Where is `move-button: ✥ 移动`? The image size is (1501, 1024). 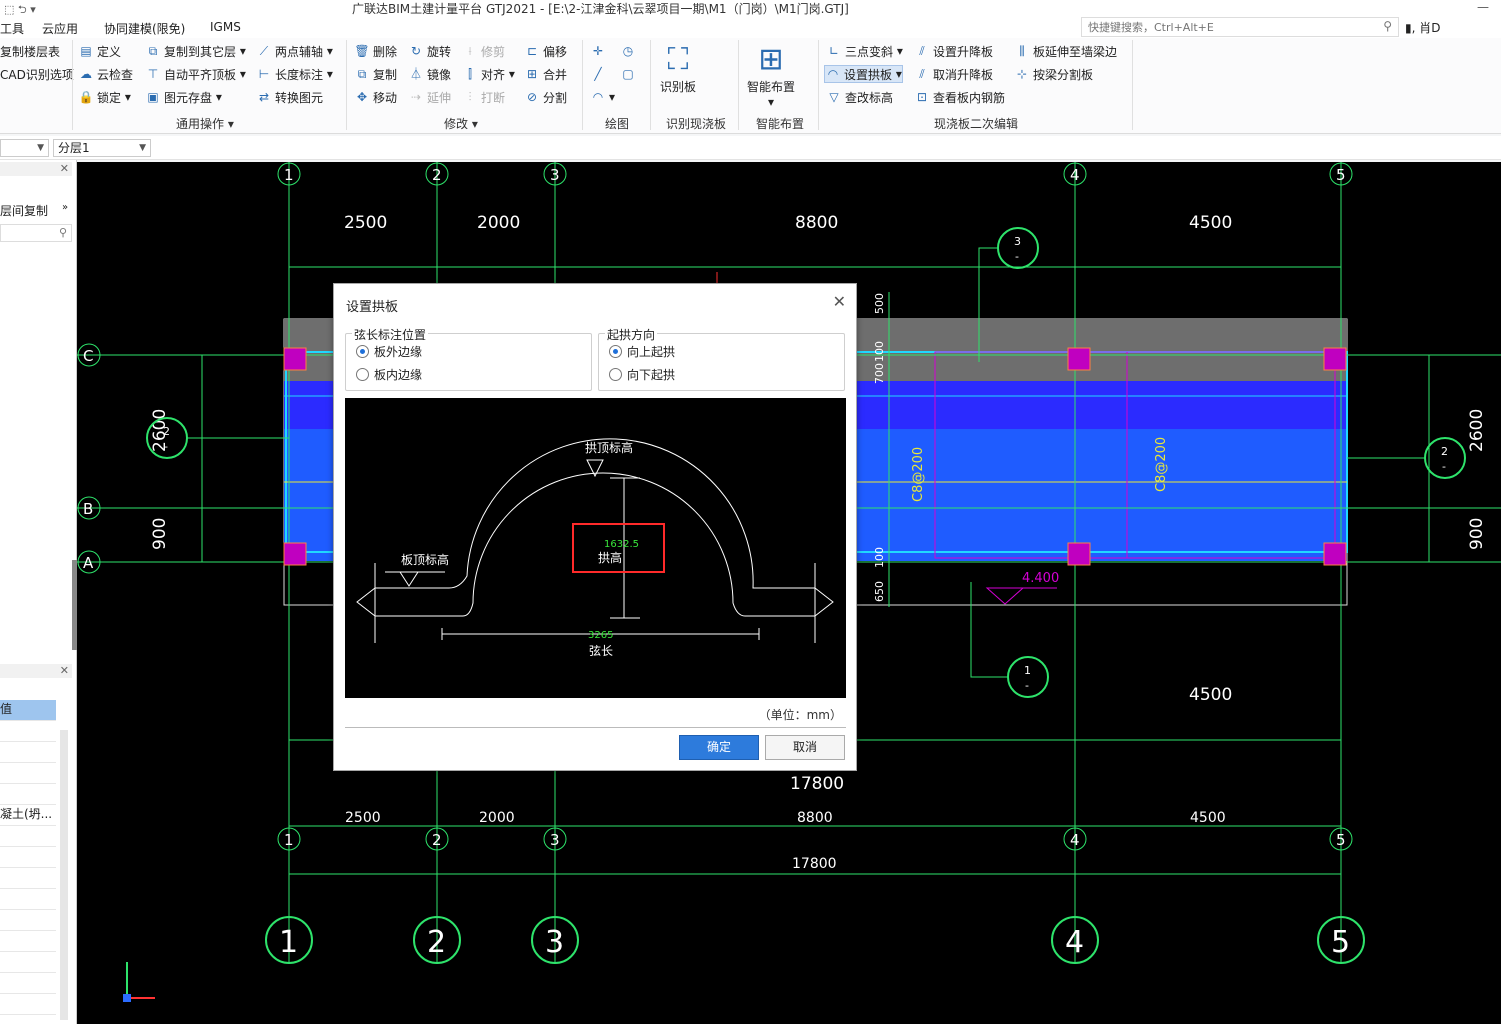 move-button: ✥ 移动 is located at coordinates (375, 97).